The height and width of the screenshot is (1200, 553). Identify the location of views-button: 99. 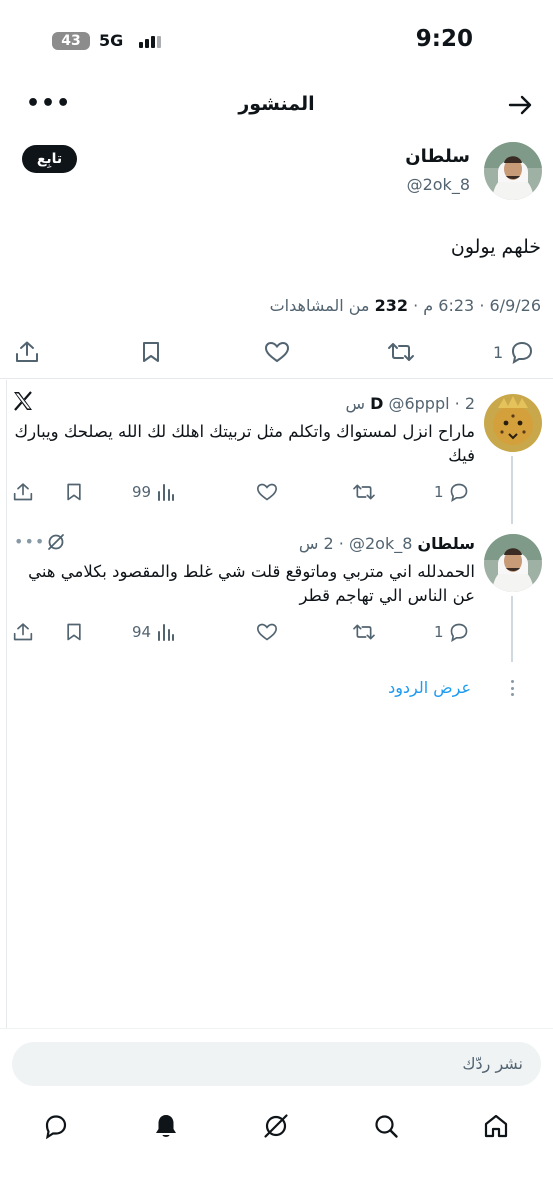
(153, 492).